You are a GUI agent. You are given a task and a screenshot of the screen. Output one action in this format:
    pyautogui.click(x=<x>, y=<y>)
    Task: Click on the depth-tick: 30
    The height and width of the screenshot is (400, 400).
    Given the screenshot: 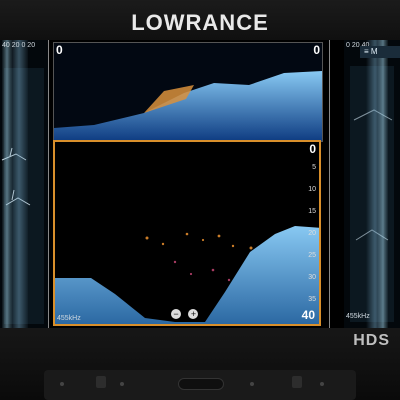 What is the action you would take?
    pyautogui.click(x=312, y=277)
    